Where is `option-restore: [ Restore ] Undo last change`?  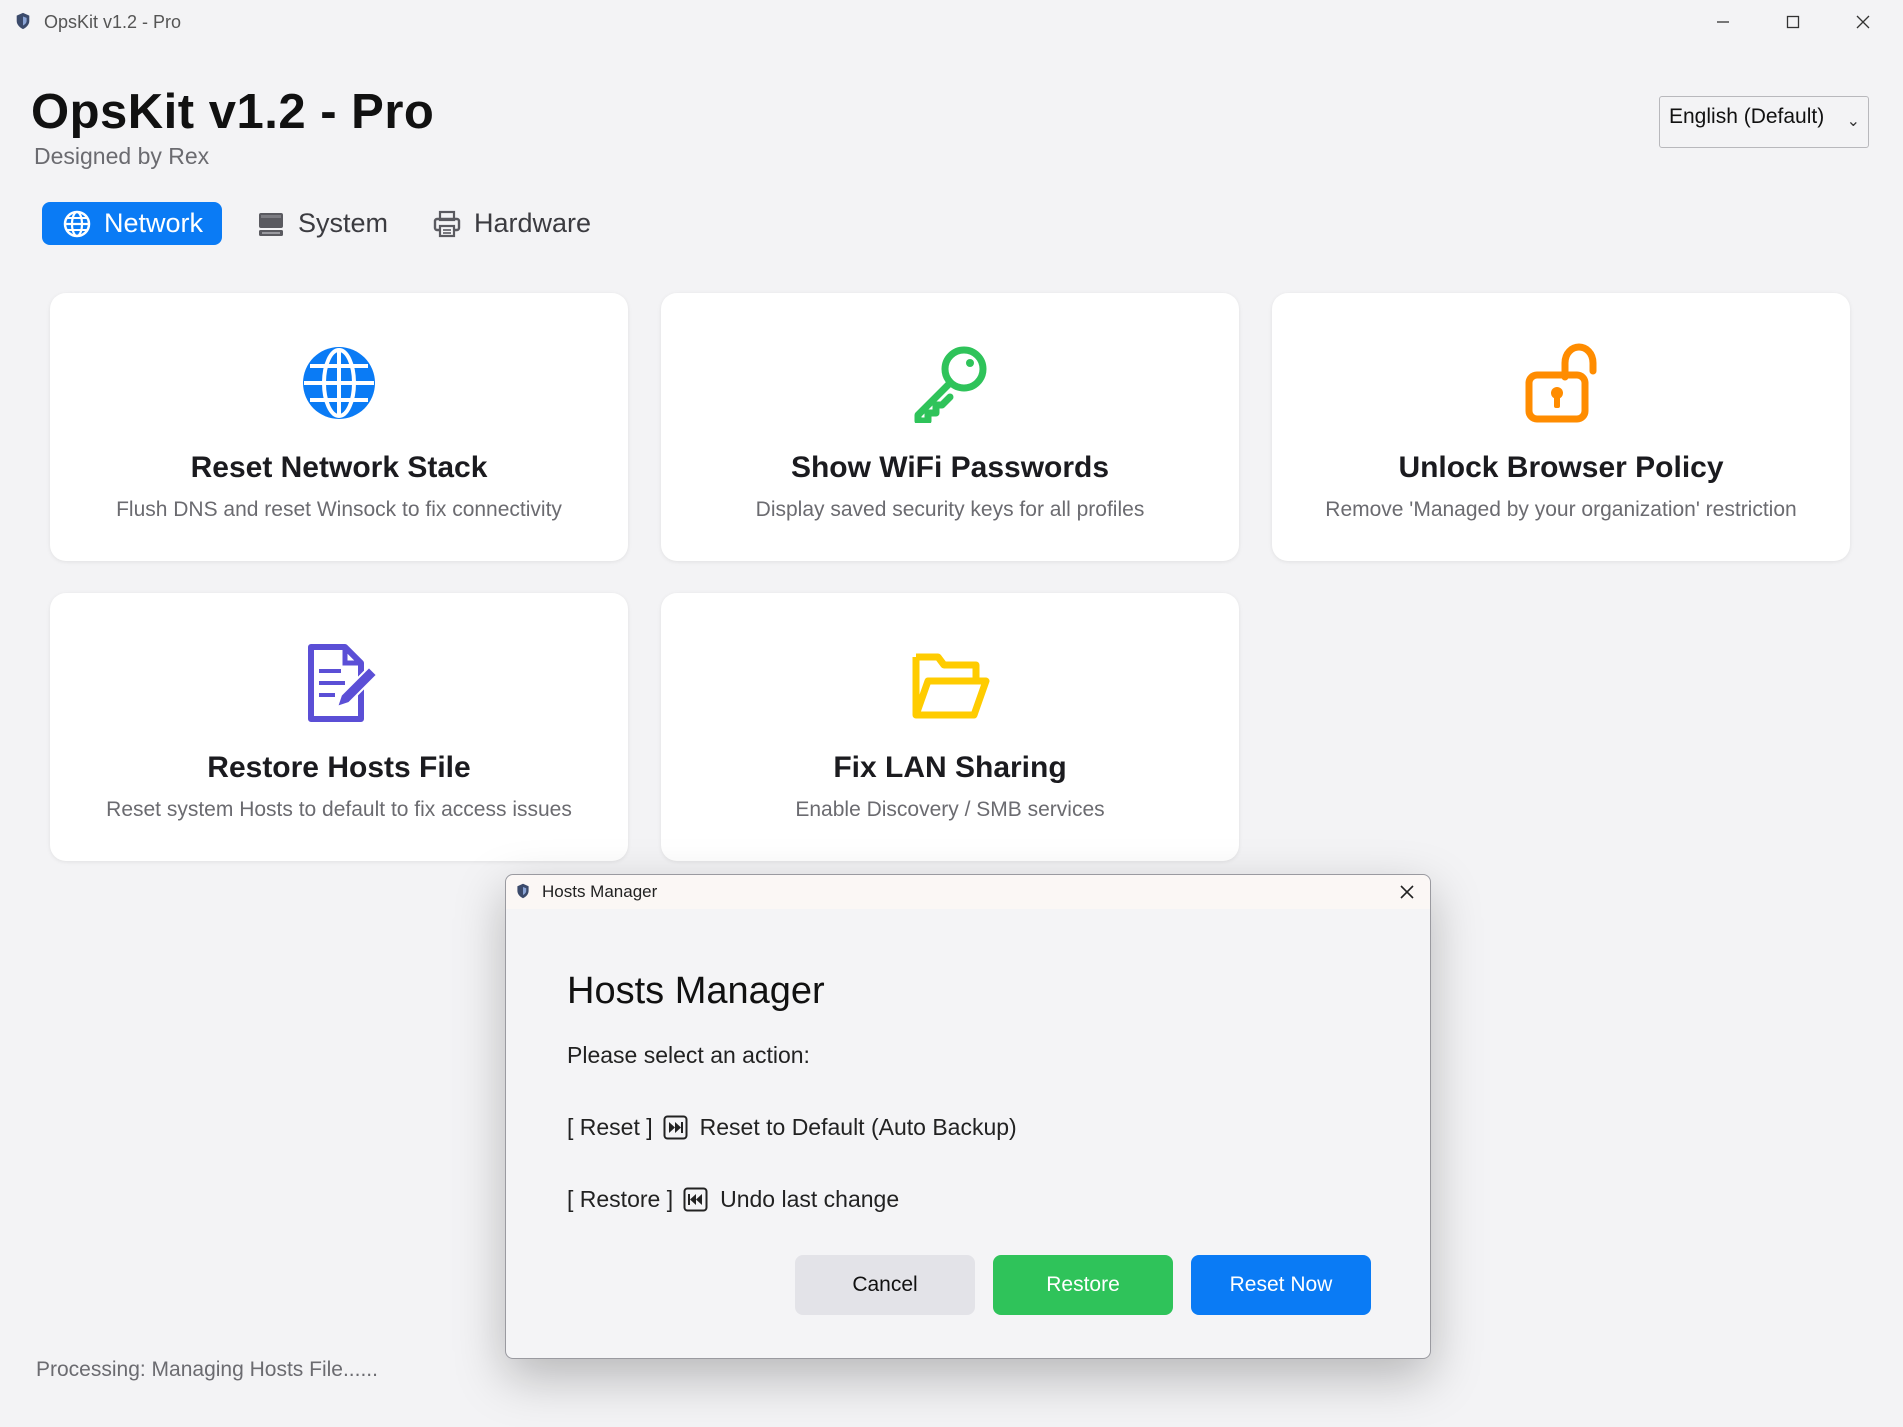 option-restore: [ Restore ] Undo last change is located at coordinates (733, 1199).